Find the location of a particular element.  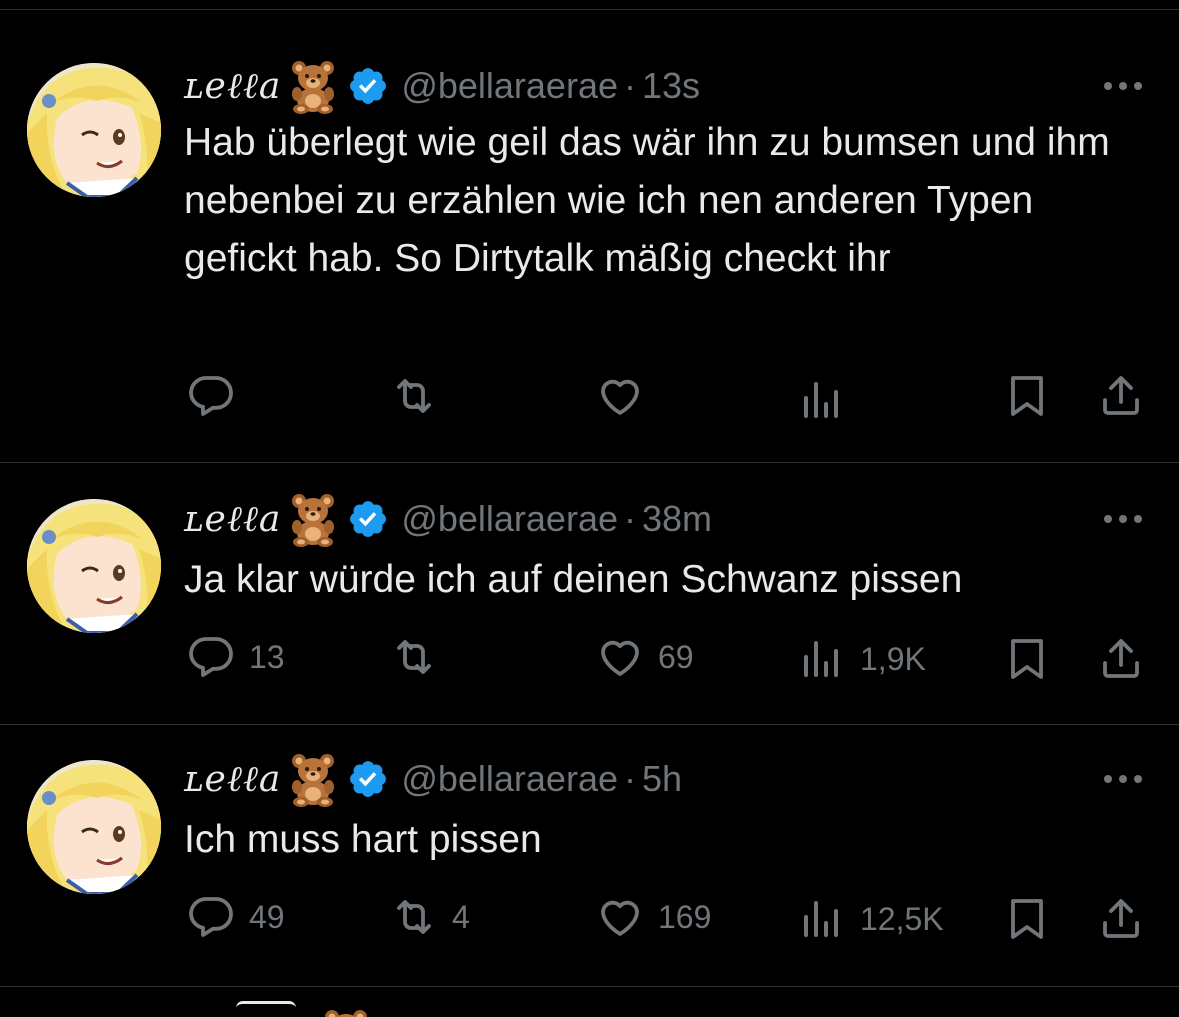

tweet-header: ʟeℓℓa @bellaraerae · 13s is located at coordinates (442, 86).